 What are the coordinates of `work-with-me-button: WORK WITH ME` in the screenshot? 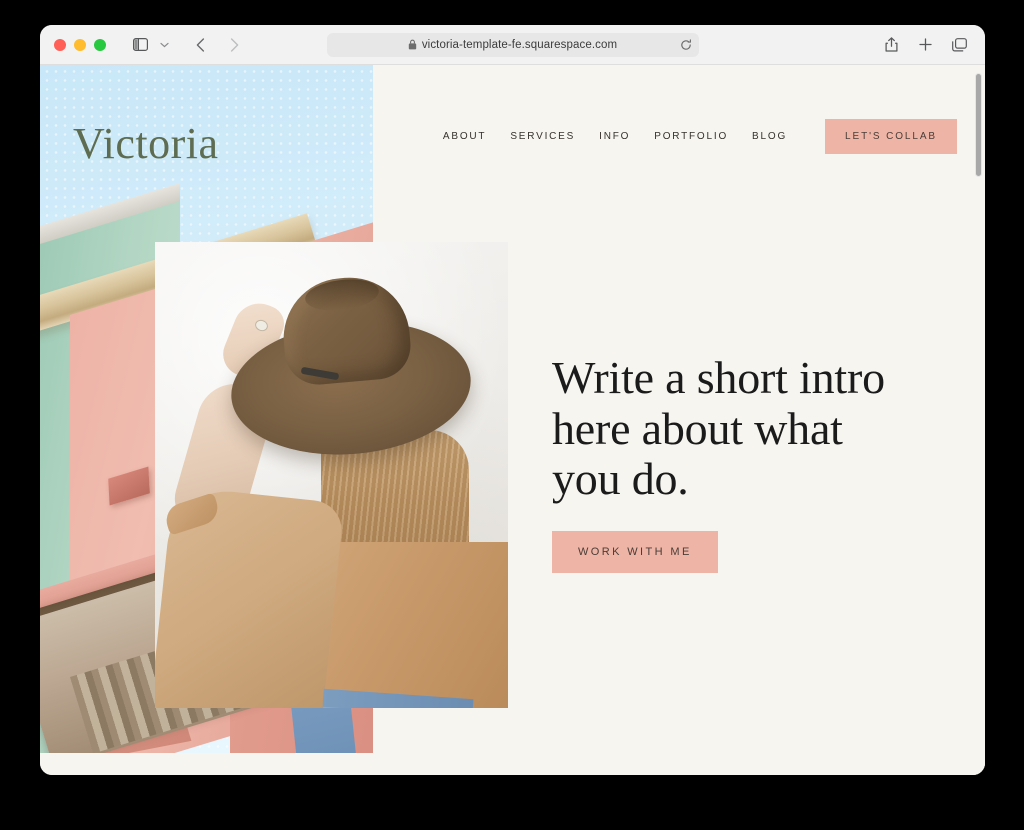 It's located at (635, 551).